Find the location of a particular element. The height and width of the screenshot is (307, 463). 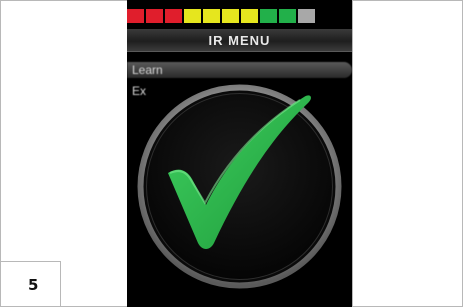

menu-item-learn: Learn is located at coordinates (239, 70).